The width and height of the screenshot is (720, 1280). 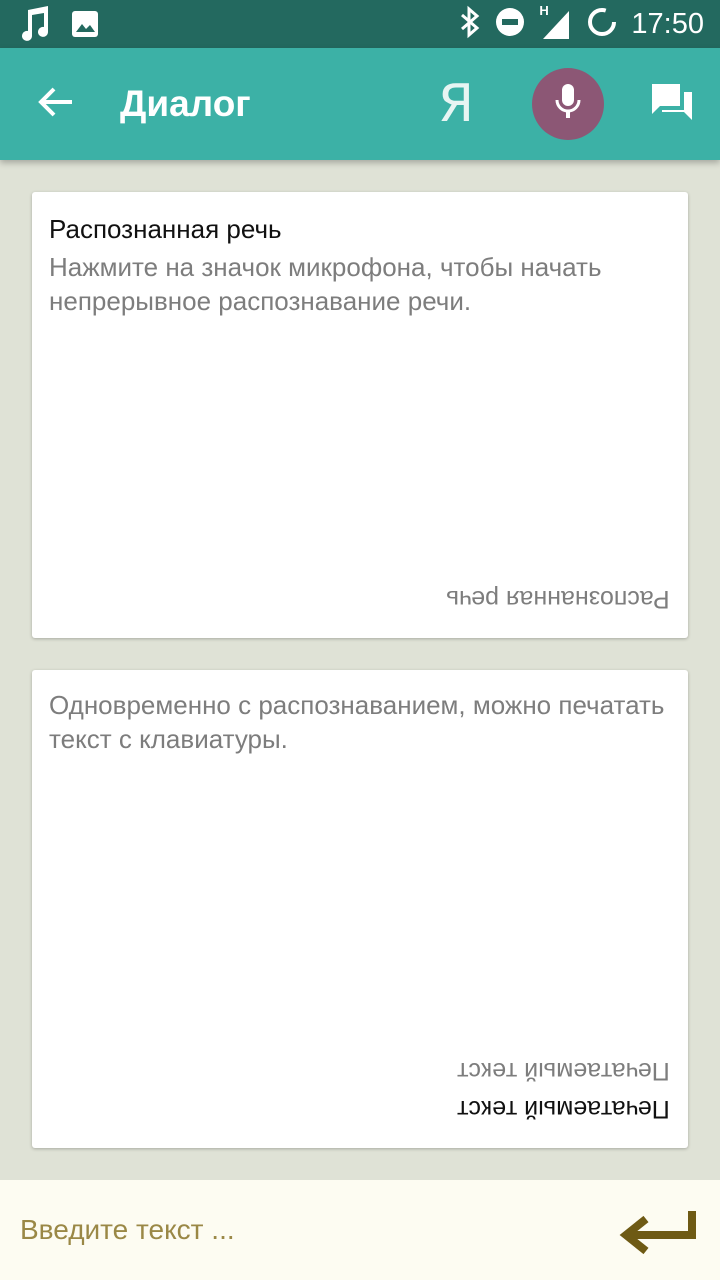 I want to click on chat-button, so click(x=672, y=104).